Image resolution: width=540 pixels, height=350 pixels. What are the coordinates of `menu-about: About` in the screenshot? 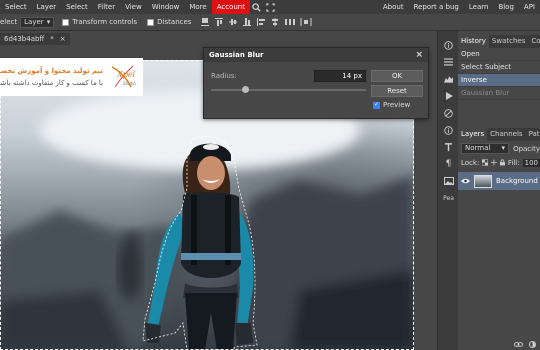 It's located at (393, 7).